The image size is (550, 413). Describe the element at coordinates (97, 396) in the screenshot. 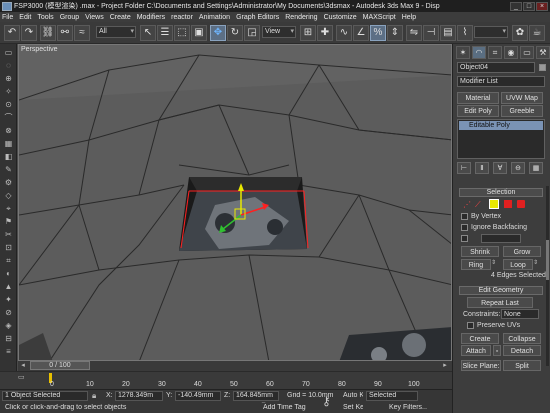

I see `lock-selection-icon: 🔒︎` at that location.